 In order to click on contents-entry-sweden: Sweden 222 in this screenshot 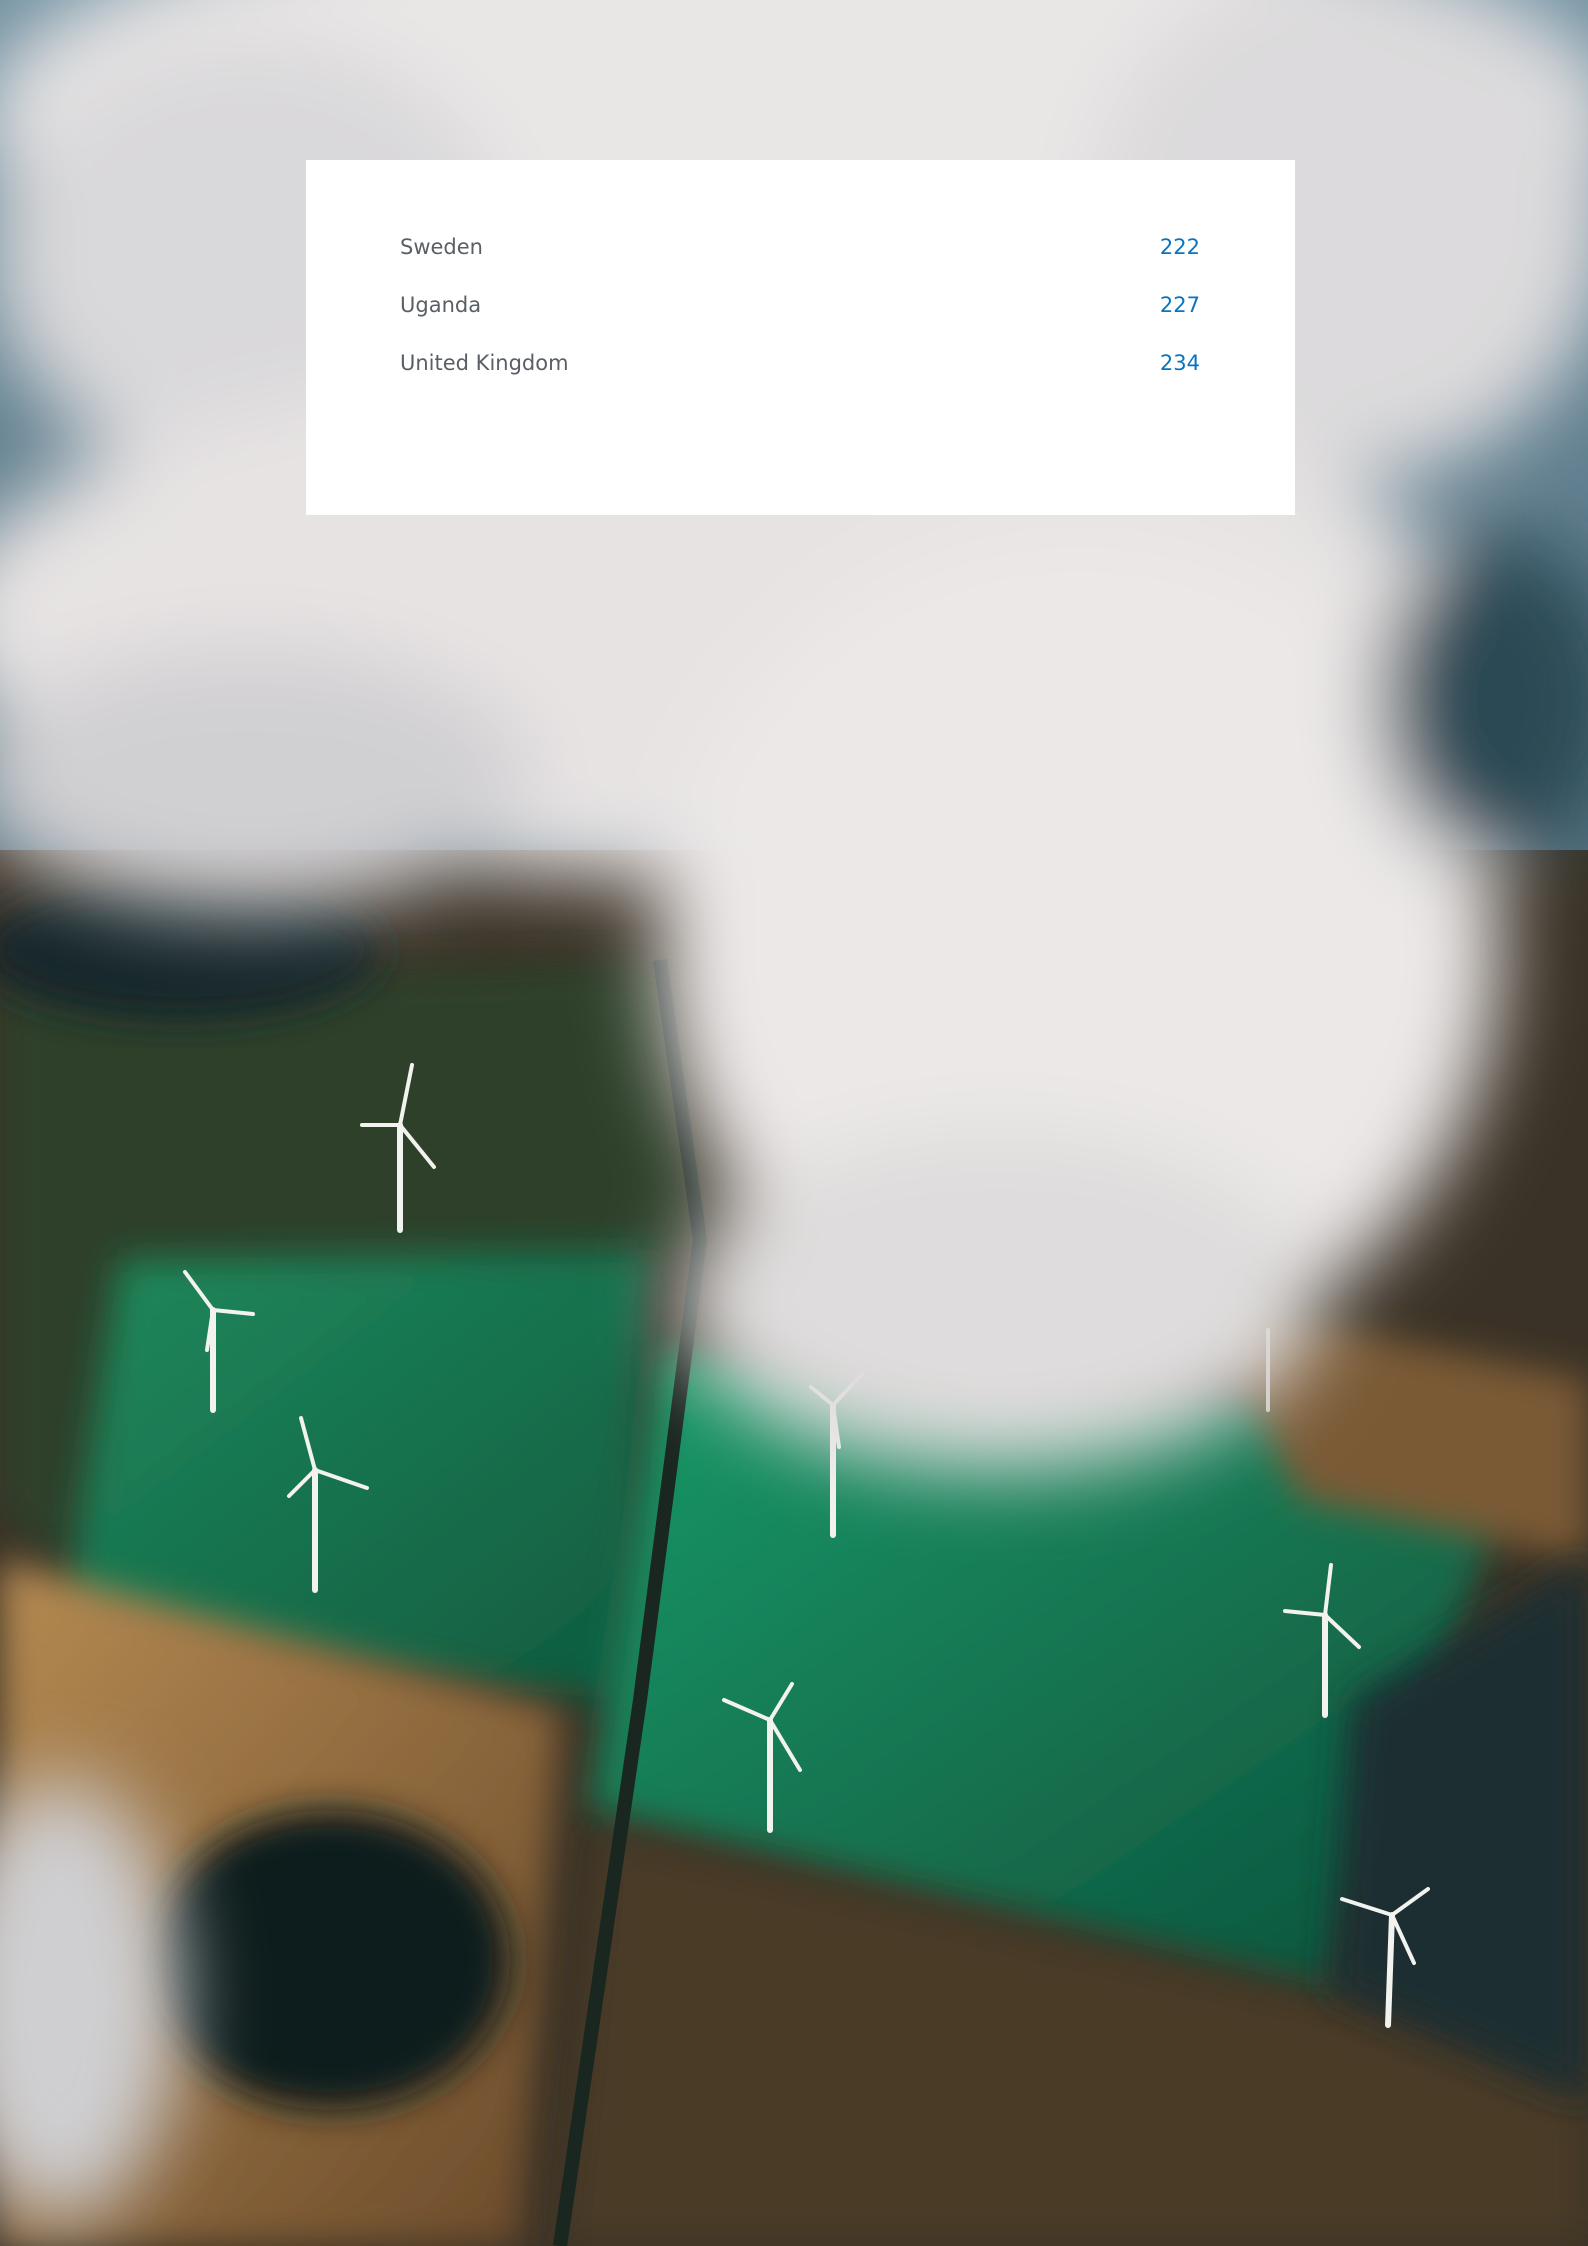, I will do `click(800, 247)`.